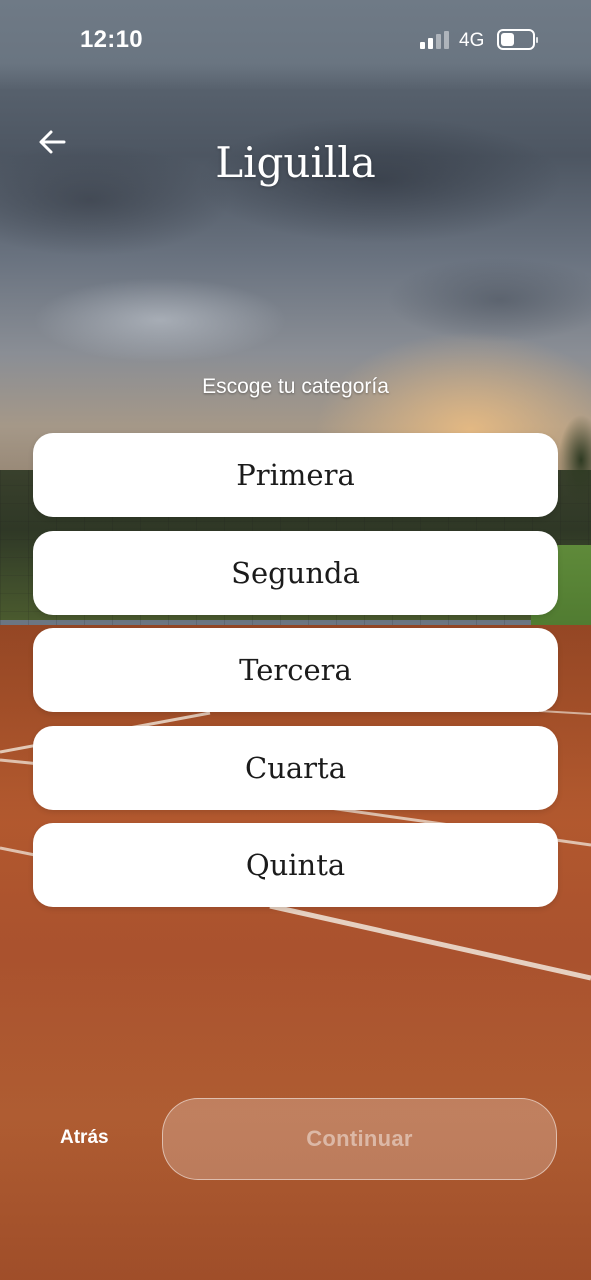 The height and width of the screenshot is (1280, 591). Describe the element at coordinates (111, 39) in the screenshot. I see `status-time: 12:10` at that location.